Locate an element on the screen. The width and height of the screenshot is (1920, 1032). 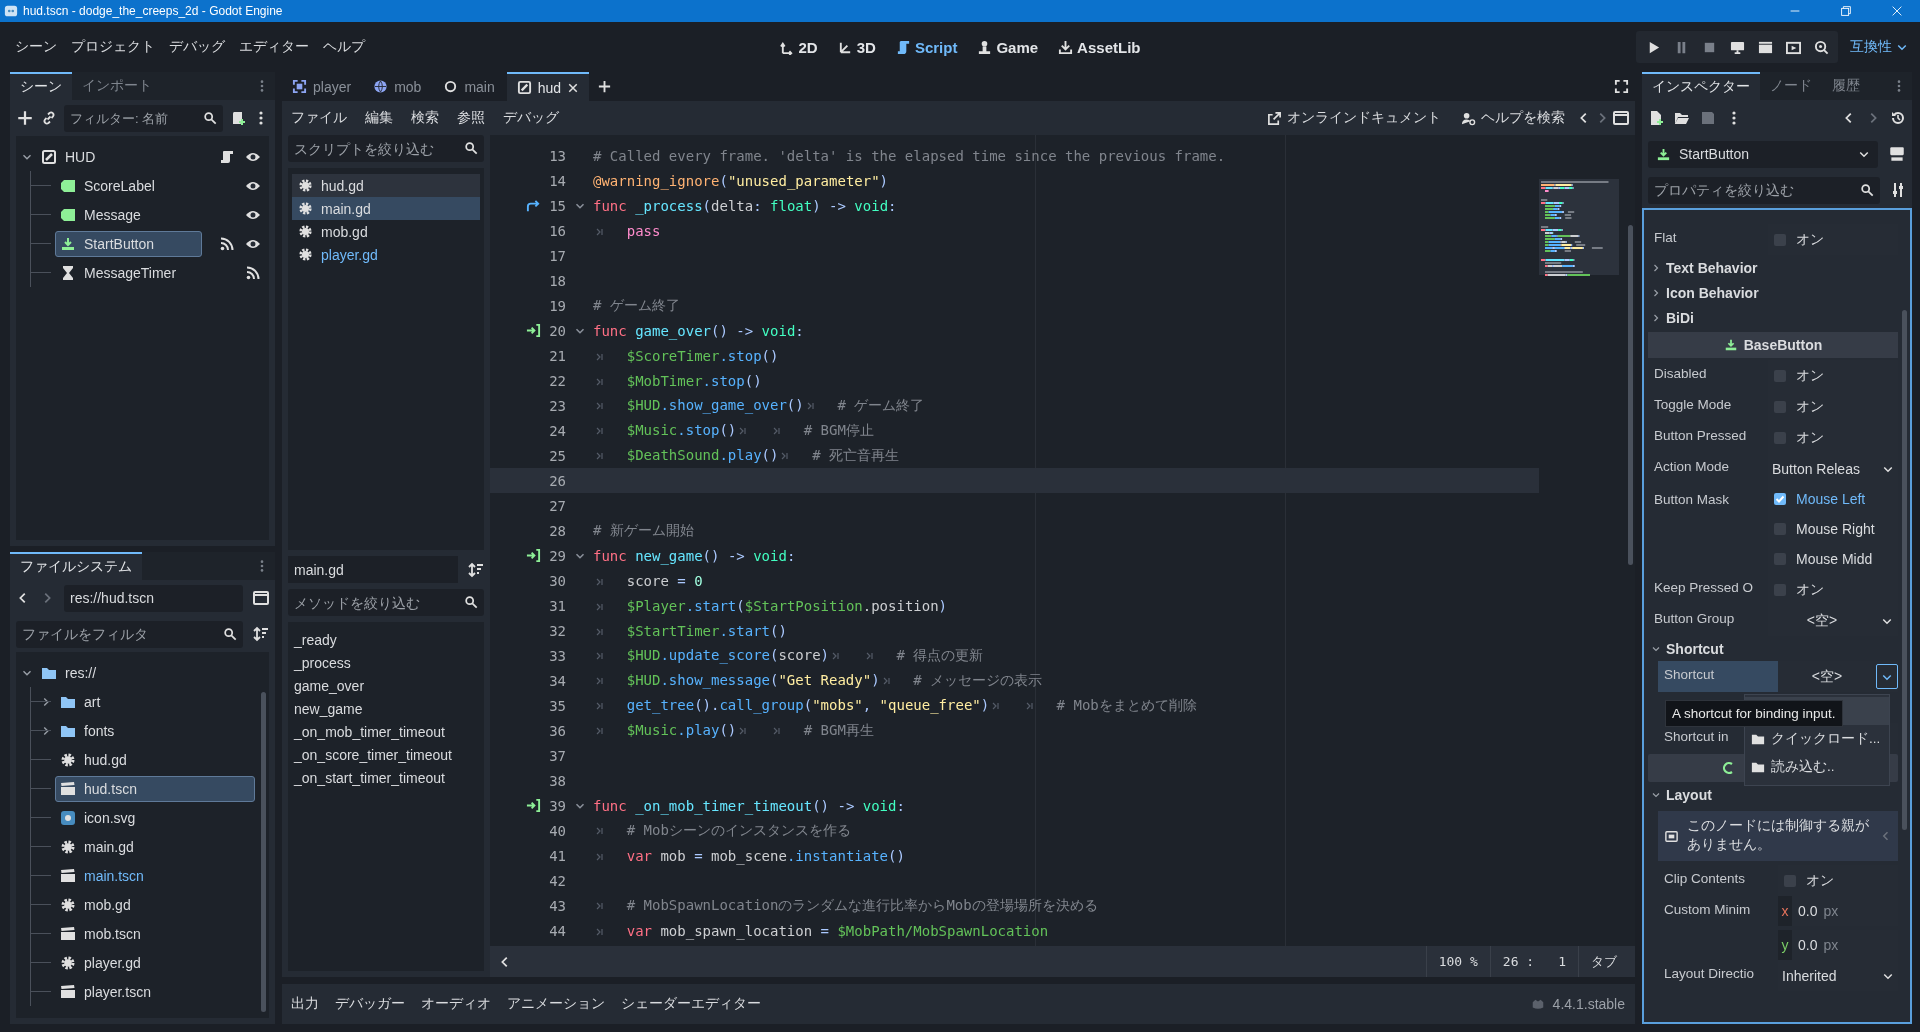
panel-tab: インポート is located at coordinates (117, 86).